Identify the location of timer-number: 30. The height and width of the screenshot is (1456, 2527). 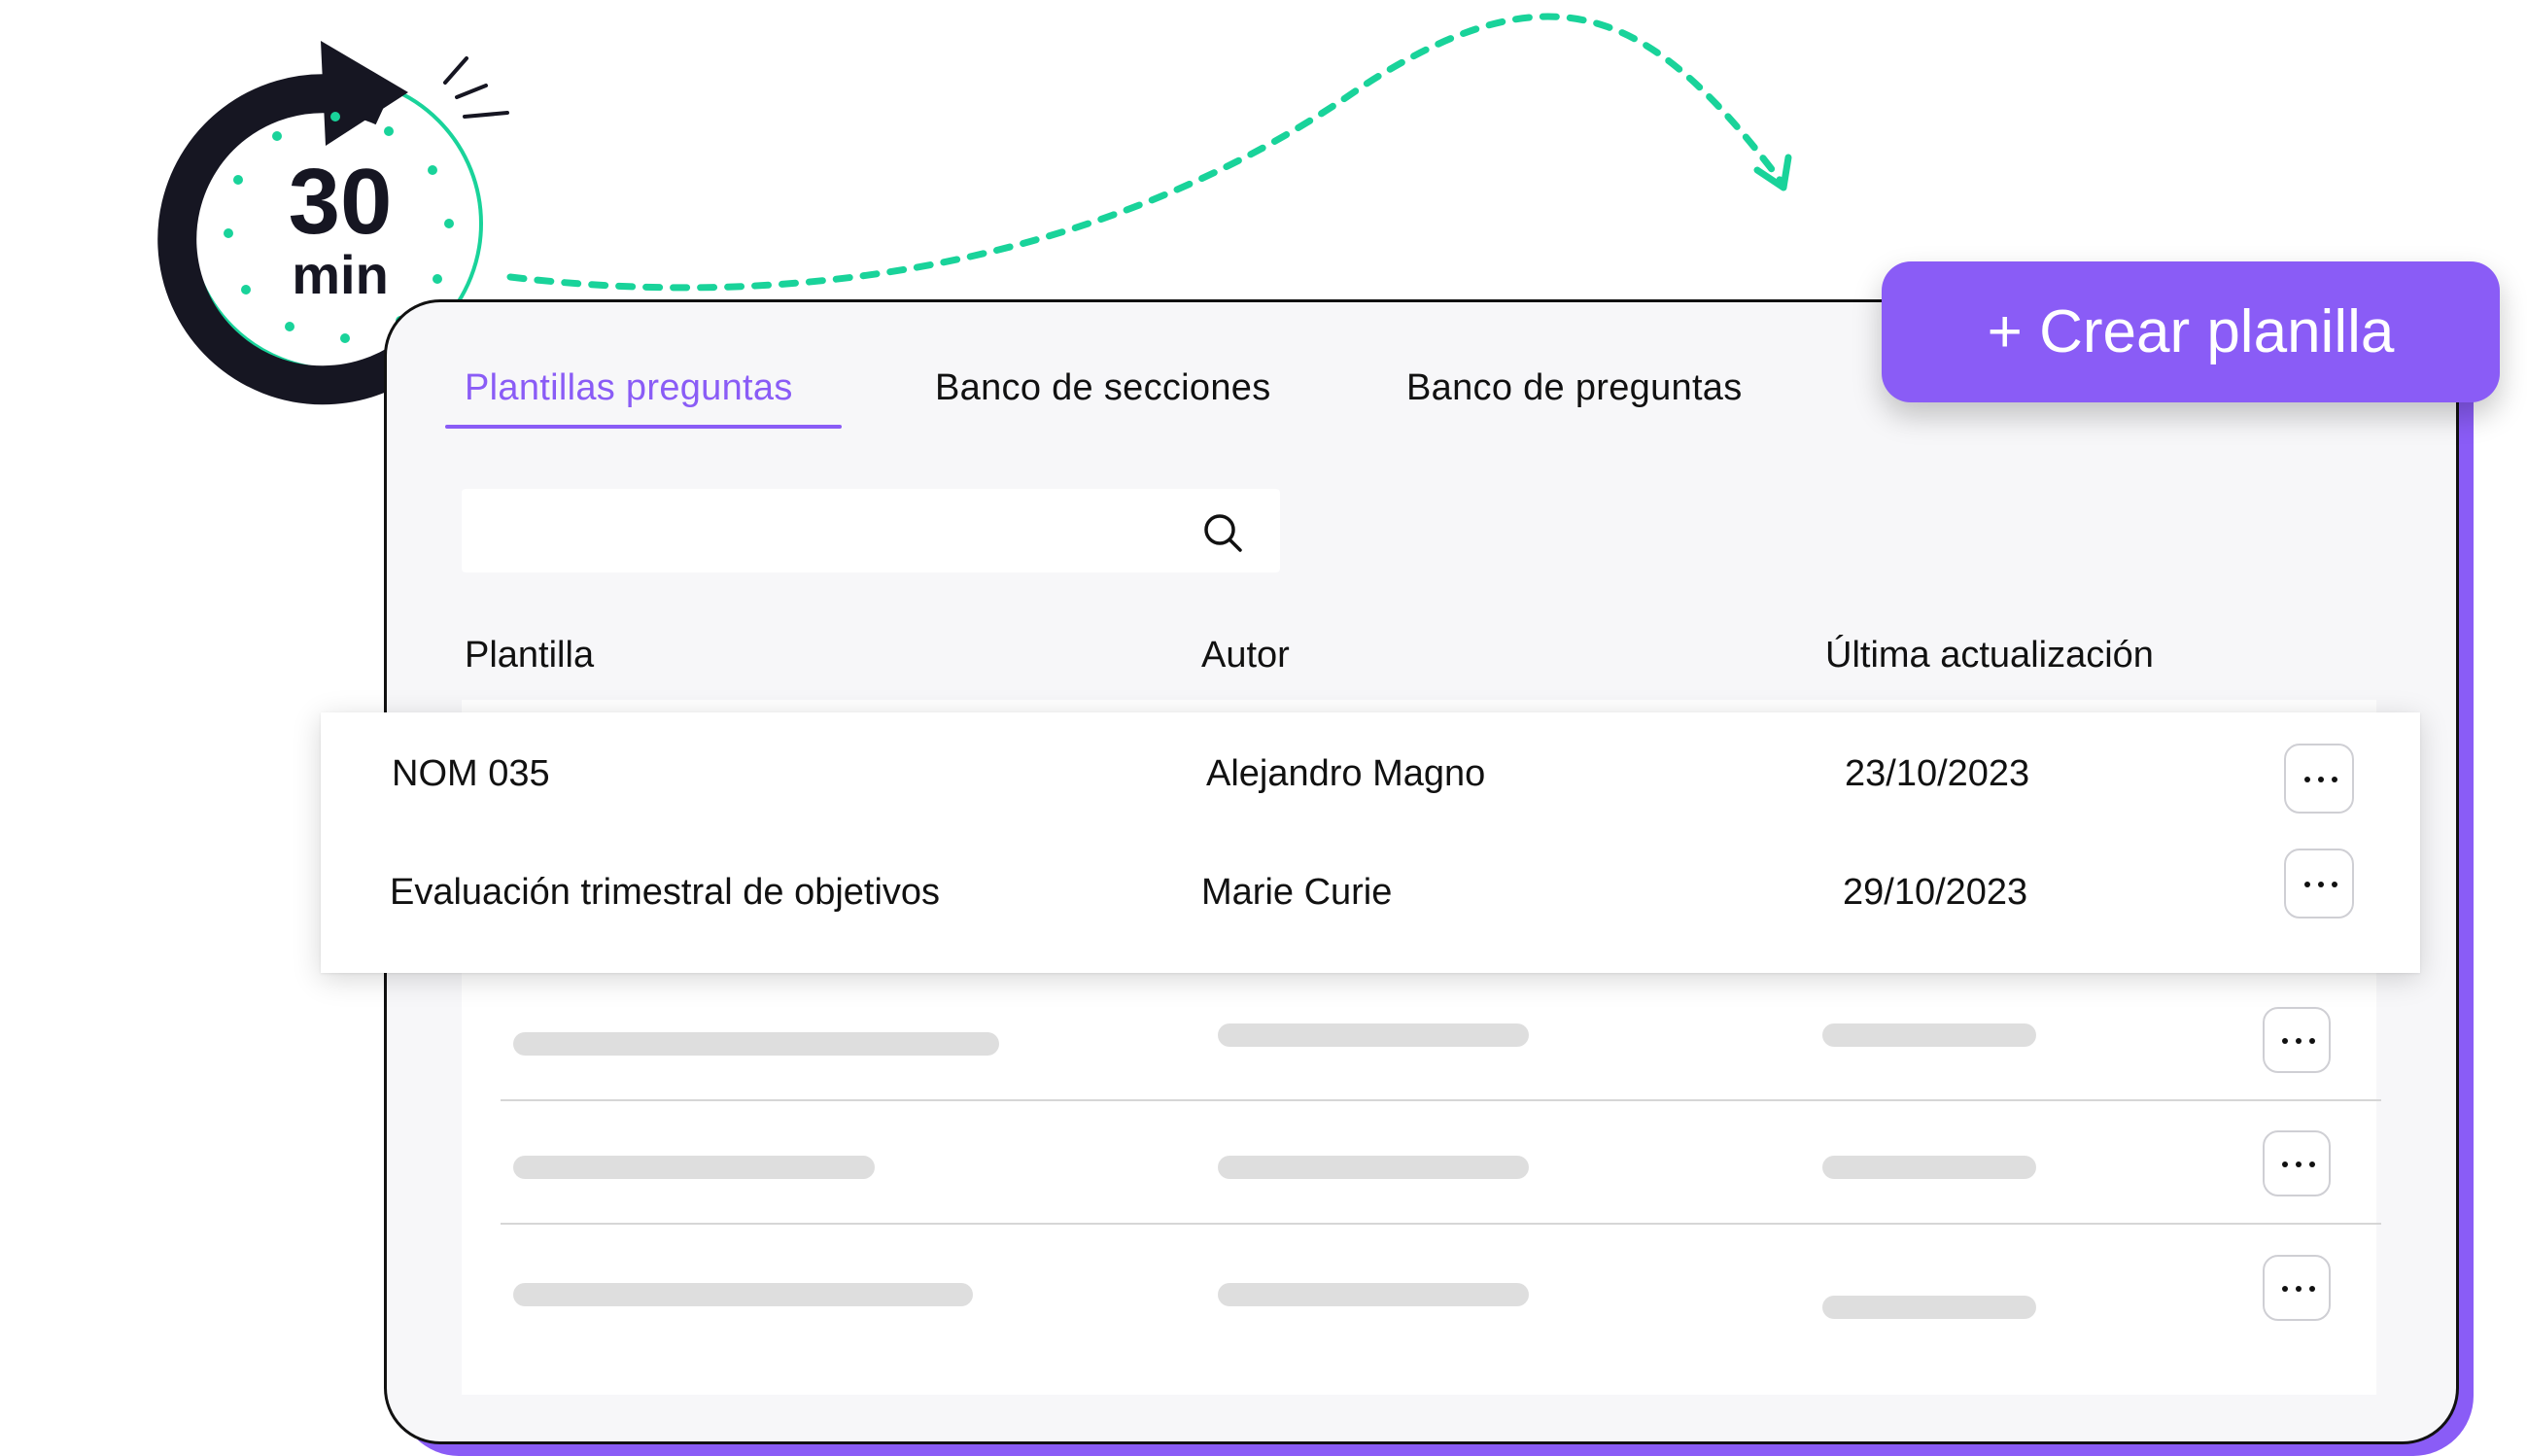
(340, 202).